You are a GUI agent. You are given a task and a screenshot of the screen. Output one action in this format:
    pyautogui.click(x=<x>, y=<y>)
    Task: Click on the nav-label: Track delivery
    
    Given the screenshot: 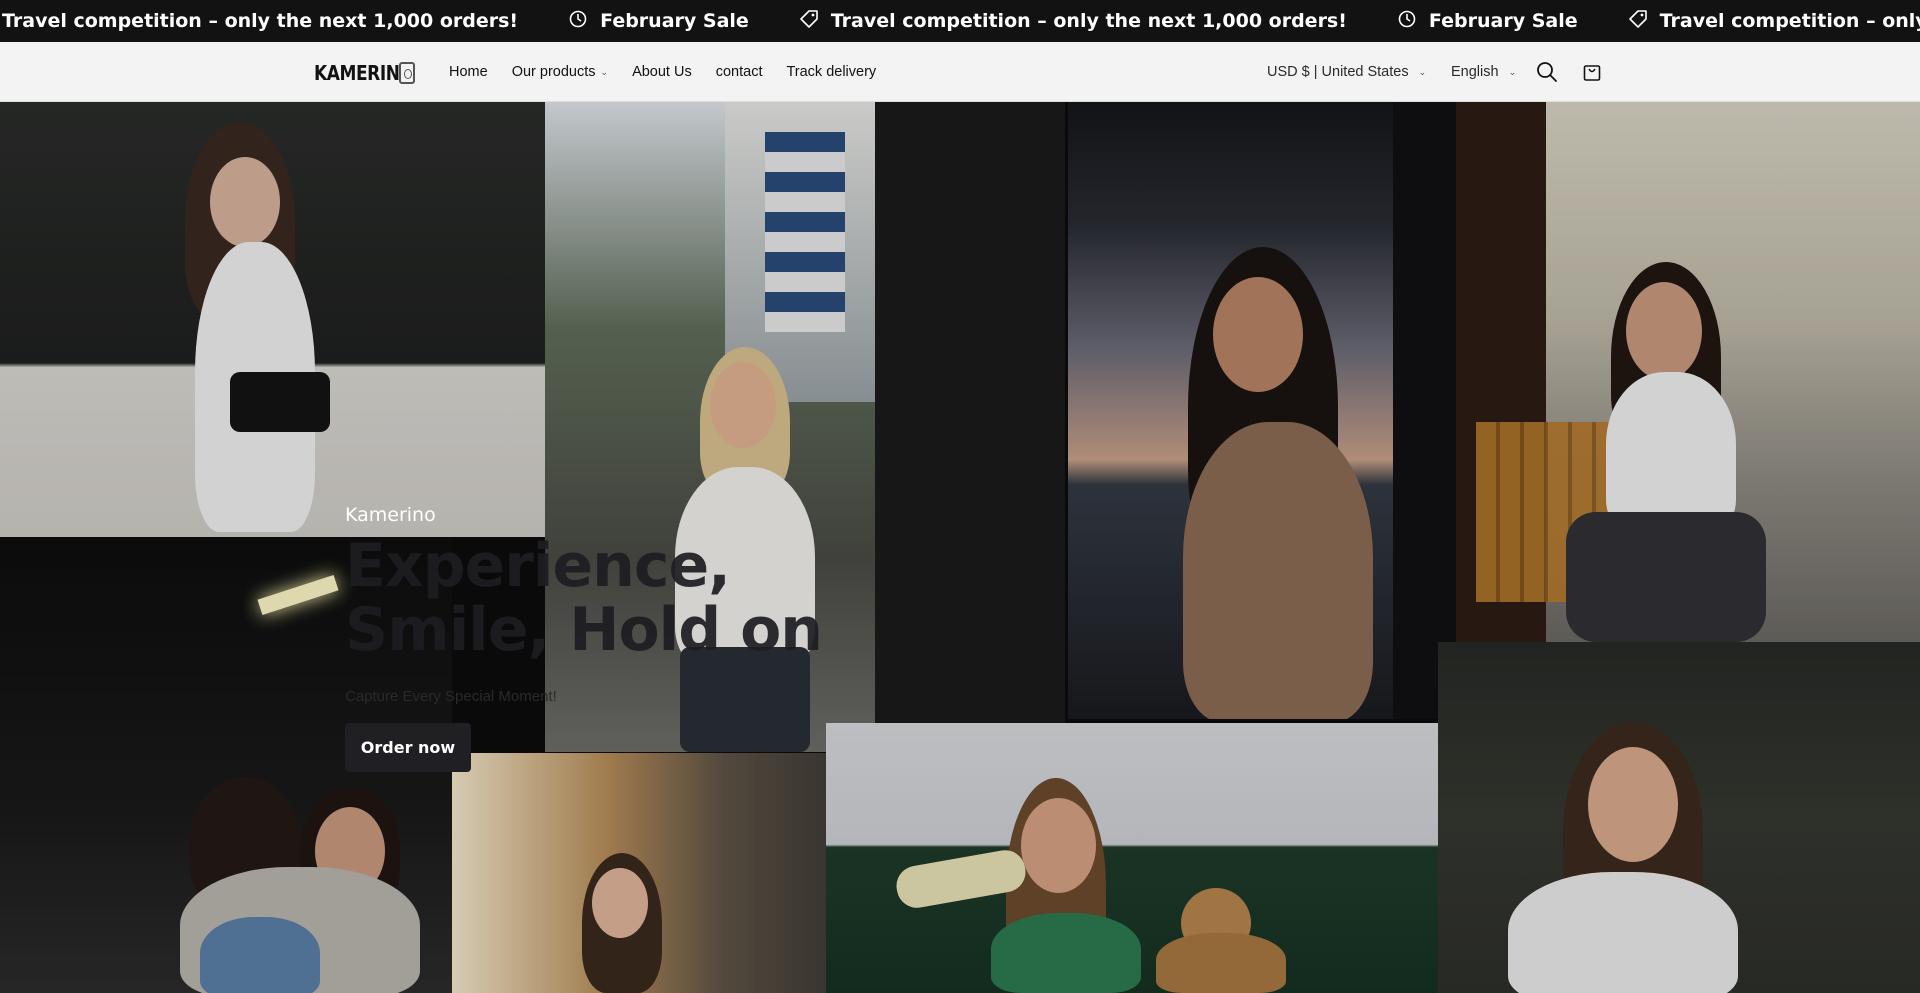 What is the action you would take?
    pyautogui.click(x=831, y=72)
    